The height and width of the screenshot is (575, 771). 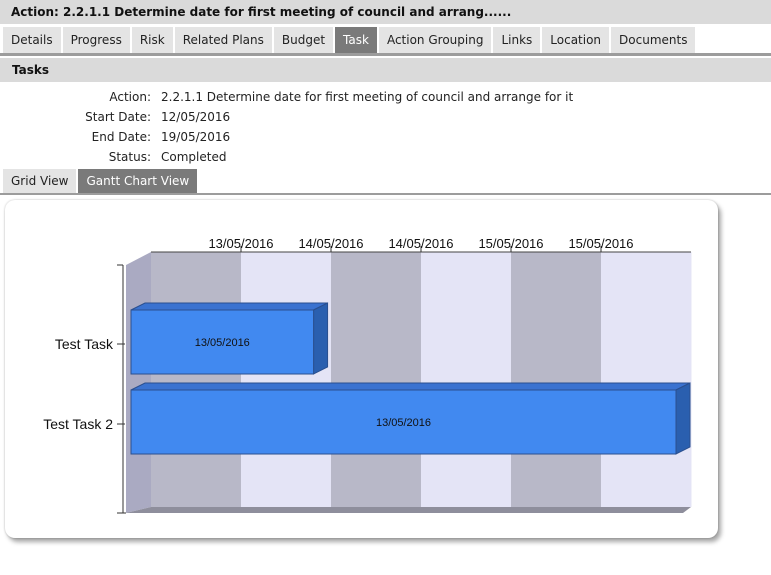 What do you see at coordinates (517, 40) in the screenshot?
I see `tab-links: Links` at bounding box center [517, 40].